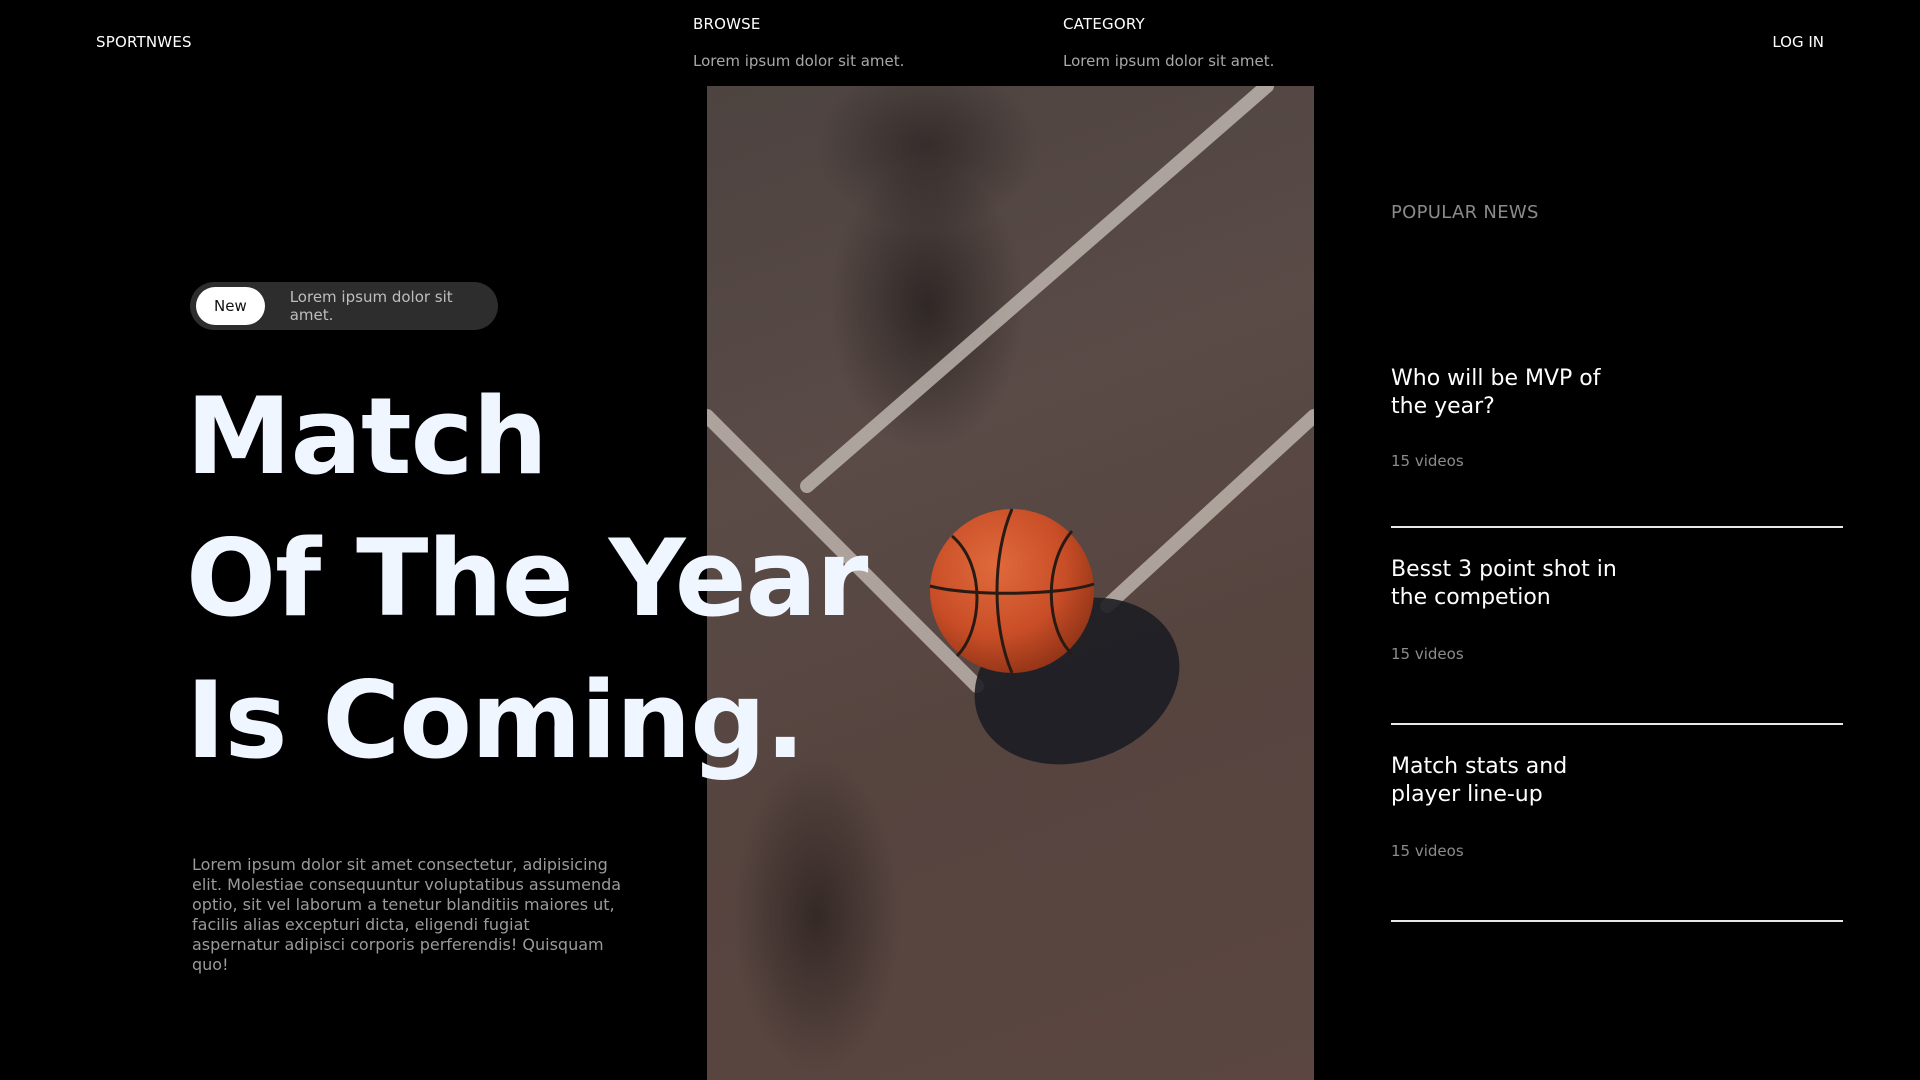 The height and width of the screenshot is (1080, 1920). Describe the element at coordinates (1012, 591) in the screenshot. I see `basketball-icon` at that location.